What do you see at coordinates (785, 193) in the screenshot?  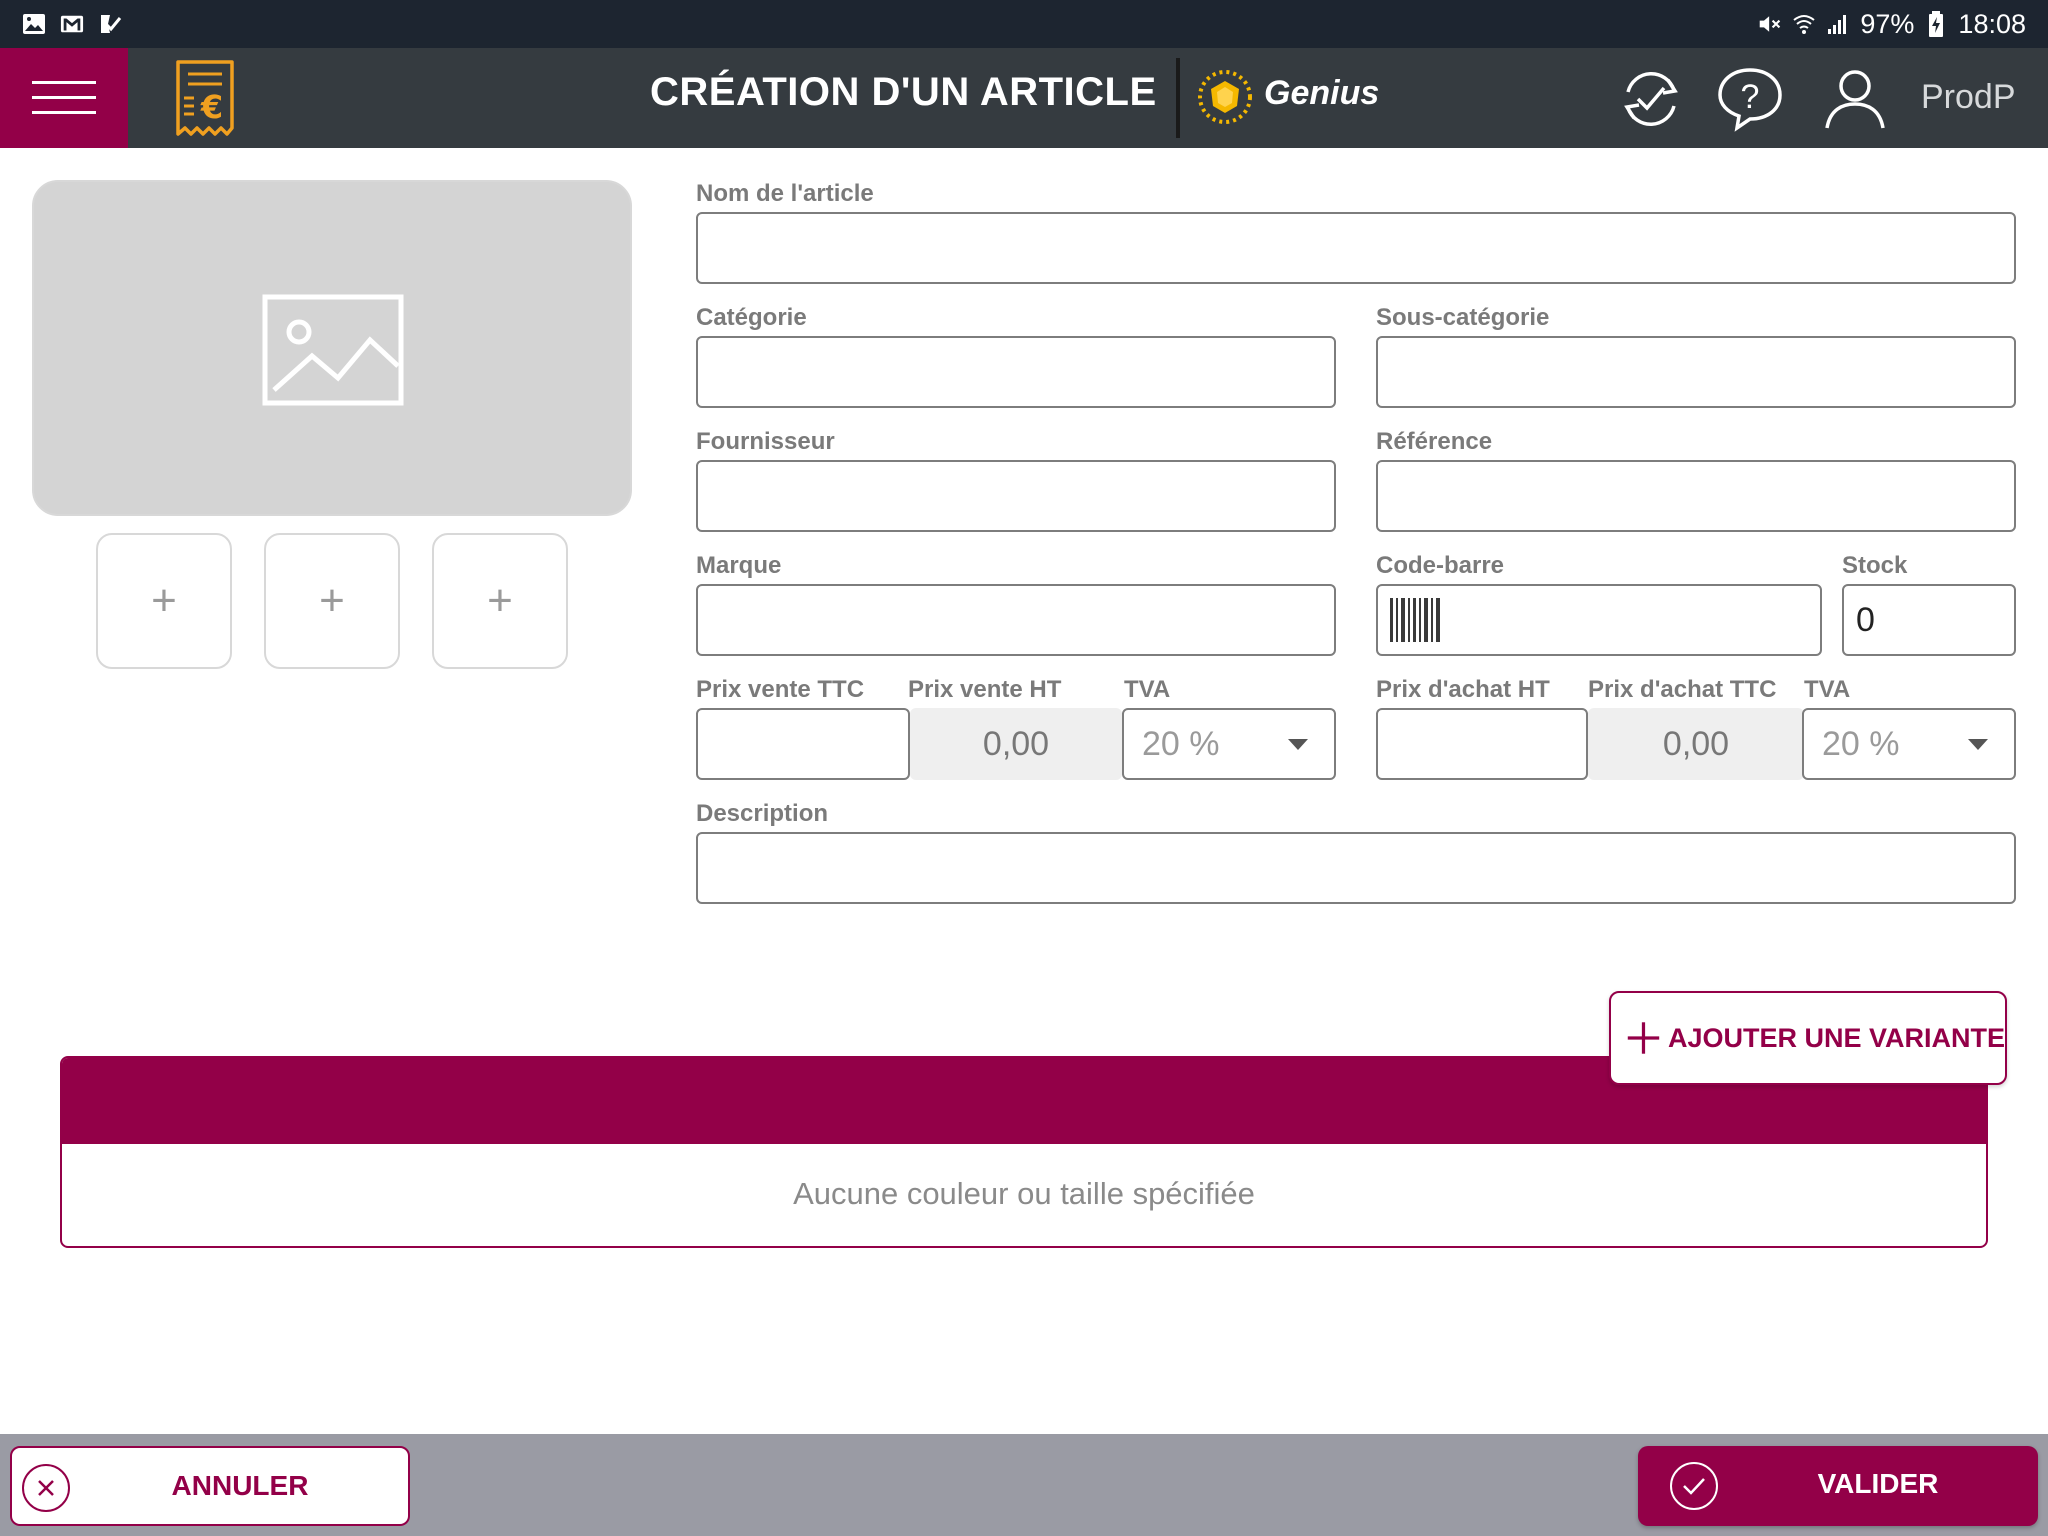 I see `name-label: Nom de l'article` at bounding box center [785, 193].